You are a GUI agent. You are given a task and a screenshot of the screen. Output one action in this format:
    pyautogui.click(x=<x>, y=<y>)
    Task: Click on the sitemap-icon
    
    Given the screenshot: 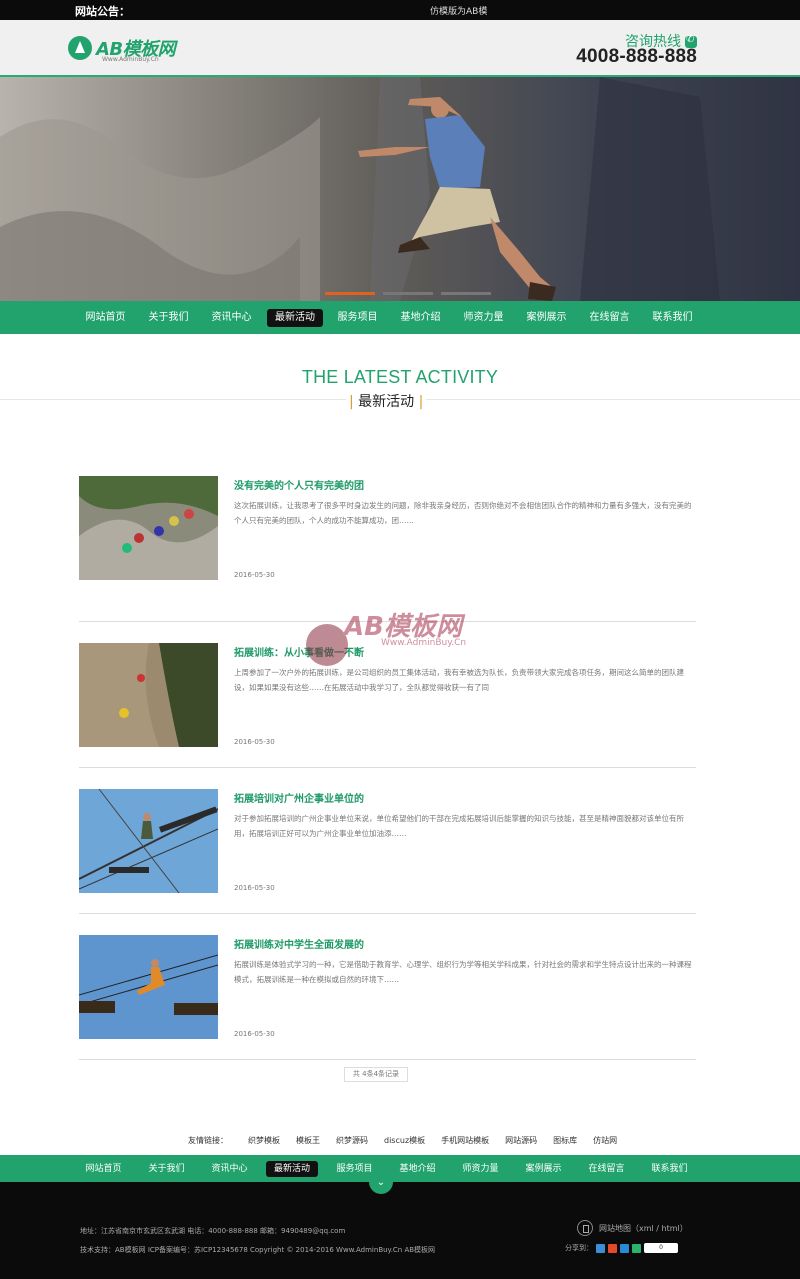 What is the action you would take?
    pyautogui.click(x=585, y=1228)
    